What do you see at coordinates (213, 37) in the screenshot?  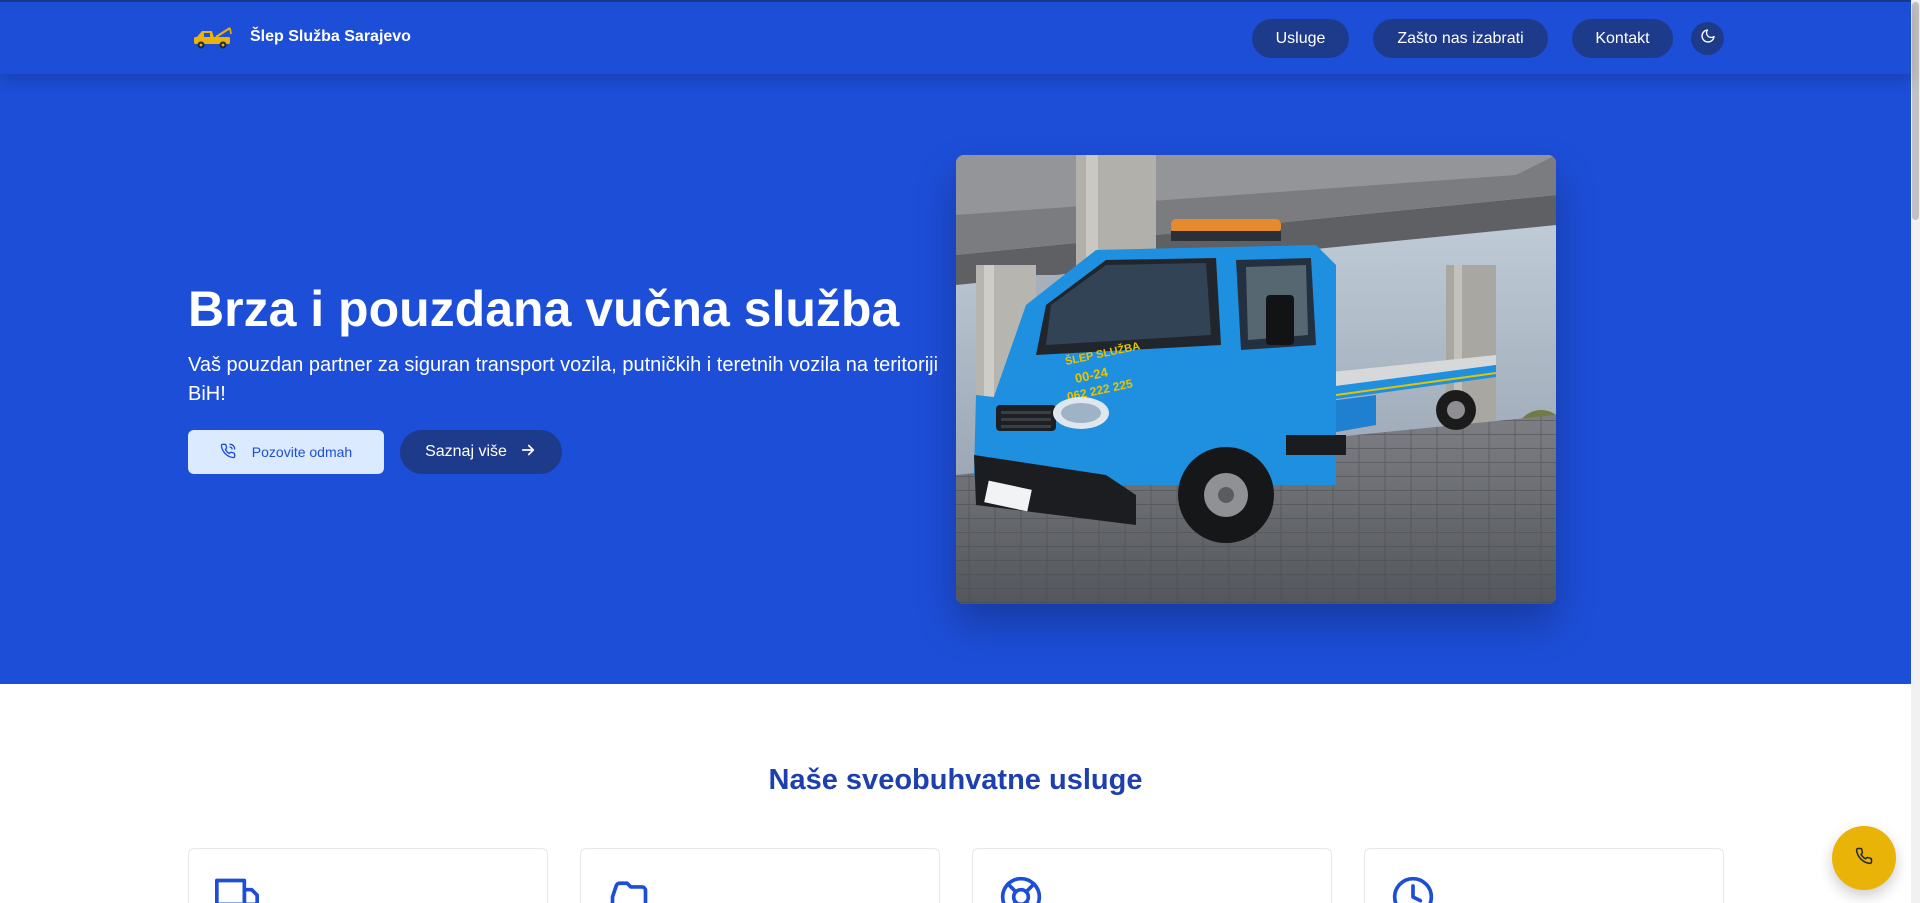 I see `tow-truck-icon` at bounding box center [213, 37].